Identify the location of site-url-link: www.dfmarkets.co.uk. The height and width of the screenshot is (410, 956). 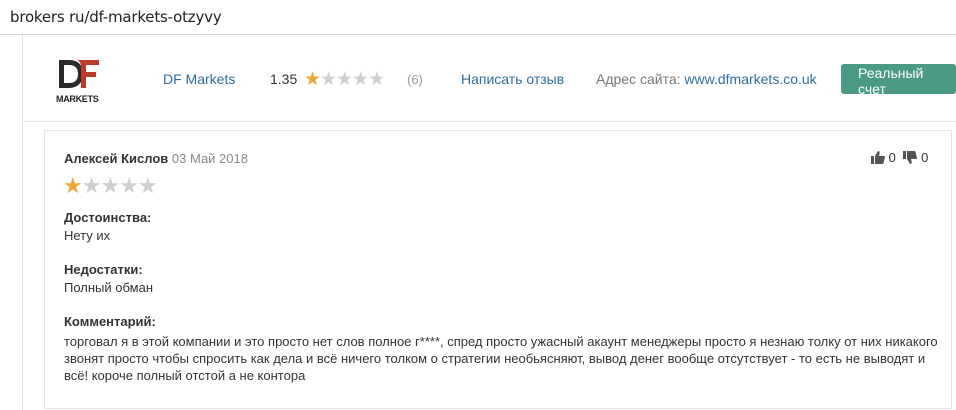
(750, 79).